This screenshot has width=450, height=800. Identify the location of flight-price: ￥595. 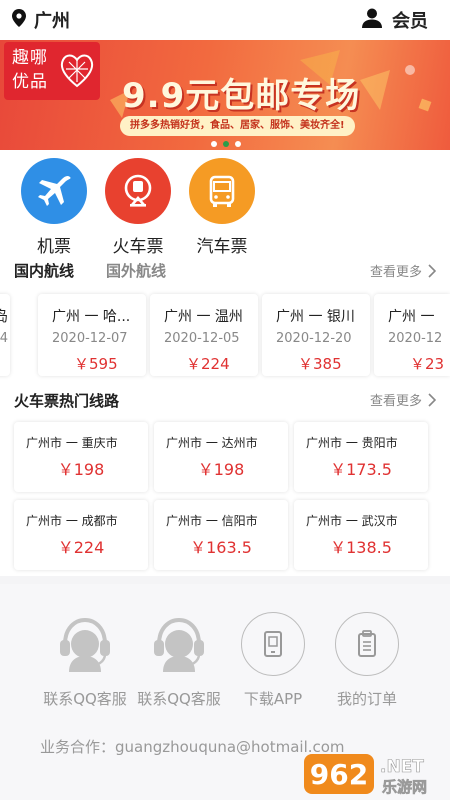
(96, 364).